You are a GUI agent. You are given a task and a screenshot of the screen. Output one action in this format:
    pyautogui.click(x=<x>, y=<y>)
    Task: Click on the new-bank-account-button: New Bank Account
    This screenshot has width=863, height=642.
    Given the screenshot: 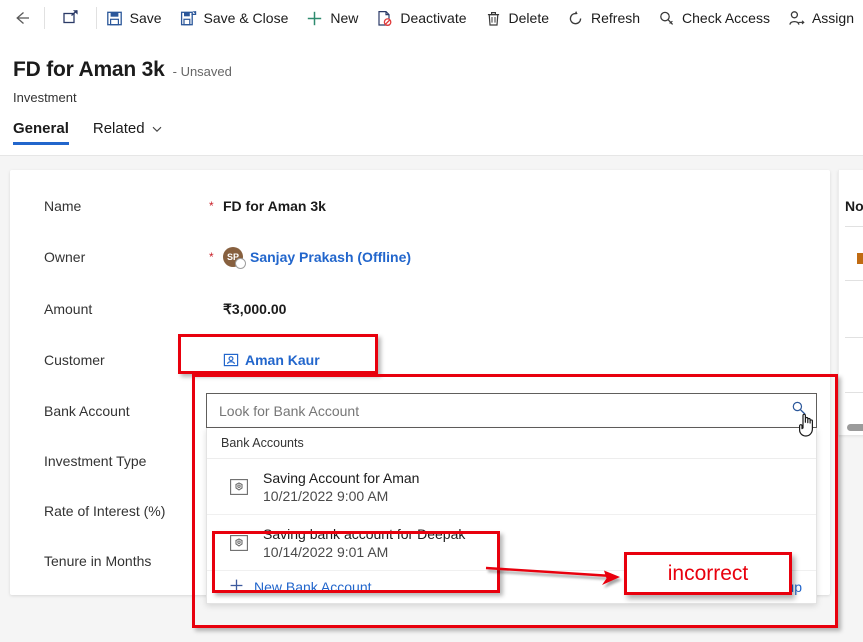 What is the action you would take?
    pyautogui.click(x=300, y=587)
    